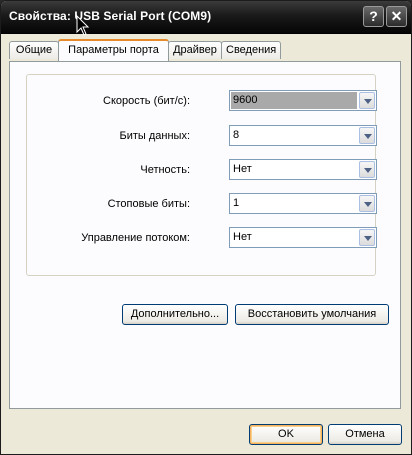  Describe the element at coordinates (146, 101) in the screenshot. I see `bits-per-second-label: Скорость (бит/с):` at that location.